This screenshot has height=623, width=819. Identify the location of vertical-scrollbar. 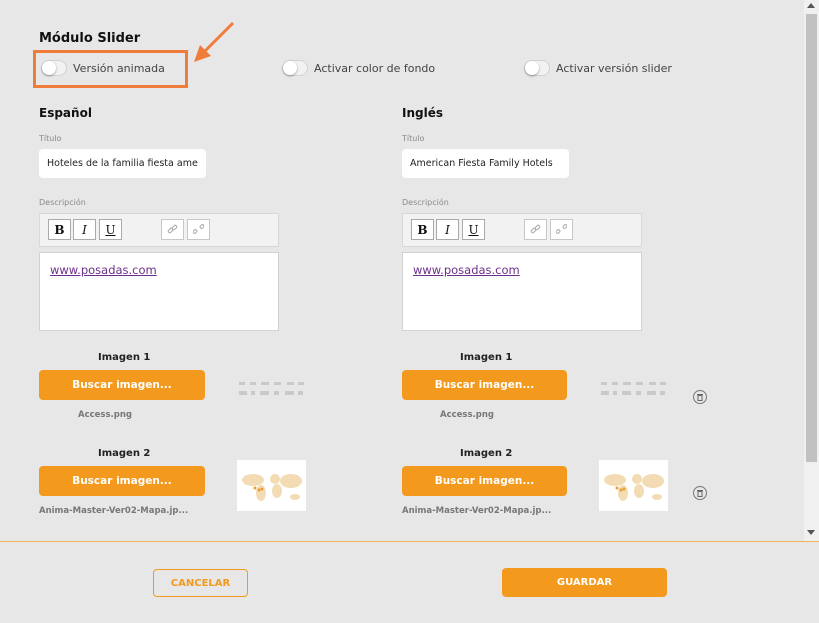
(811, 270).